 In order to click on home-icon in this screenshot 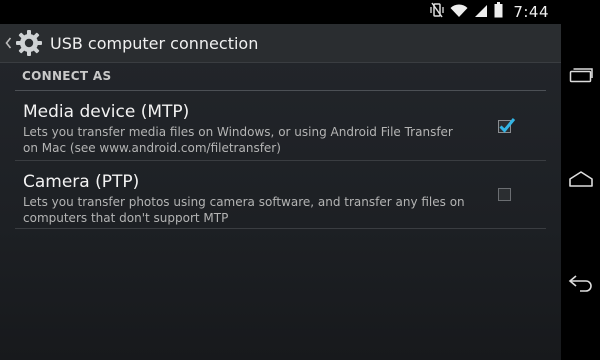, I will do `click(581, 179)`.